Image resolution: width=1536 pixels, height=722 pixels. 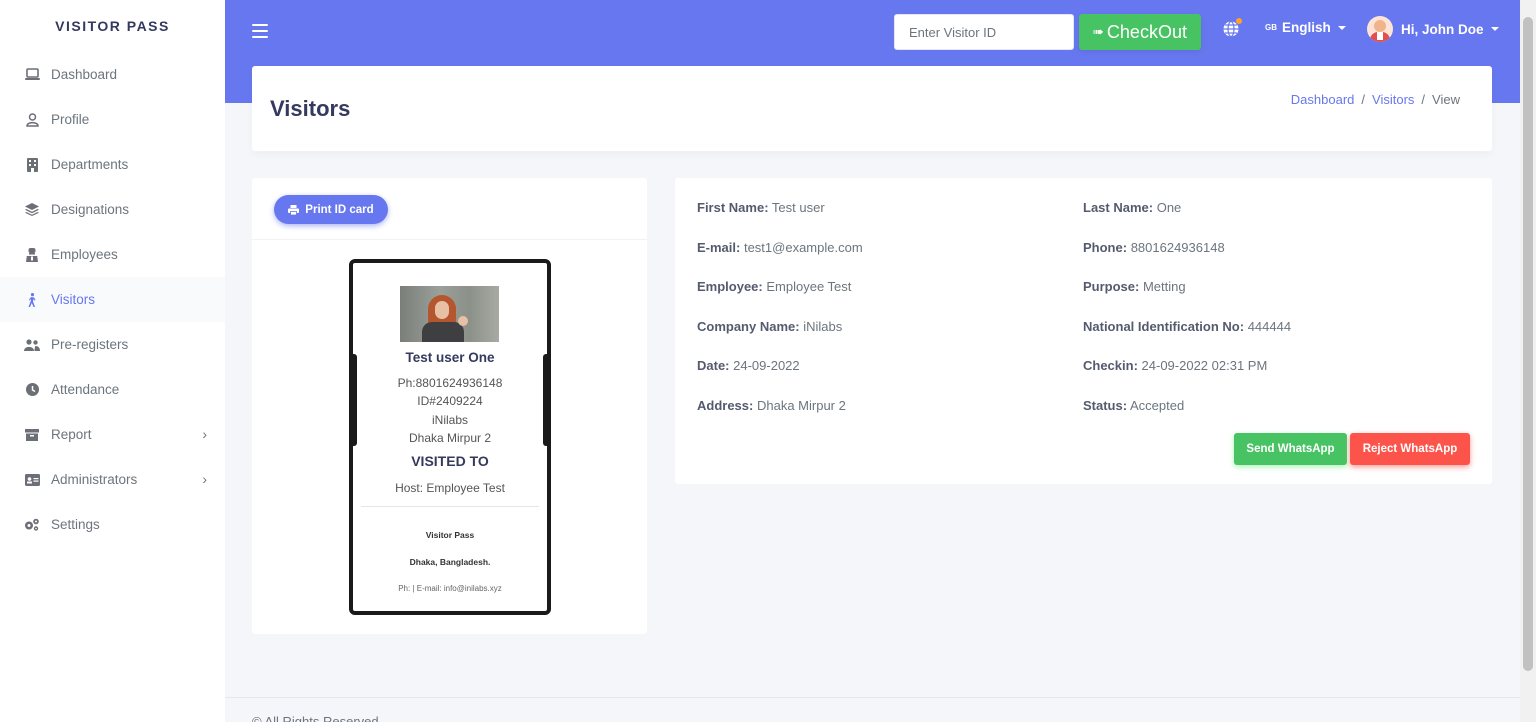 What do you see at coordinates (32, 345) in the screenshot?
I see `users-icon` at bounding box center [32, 345].